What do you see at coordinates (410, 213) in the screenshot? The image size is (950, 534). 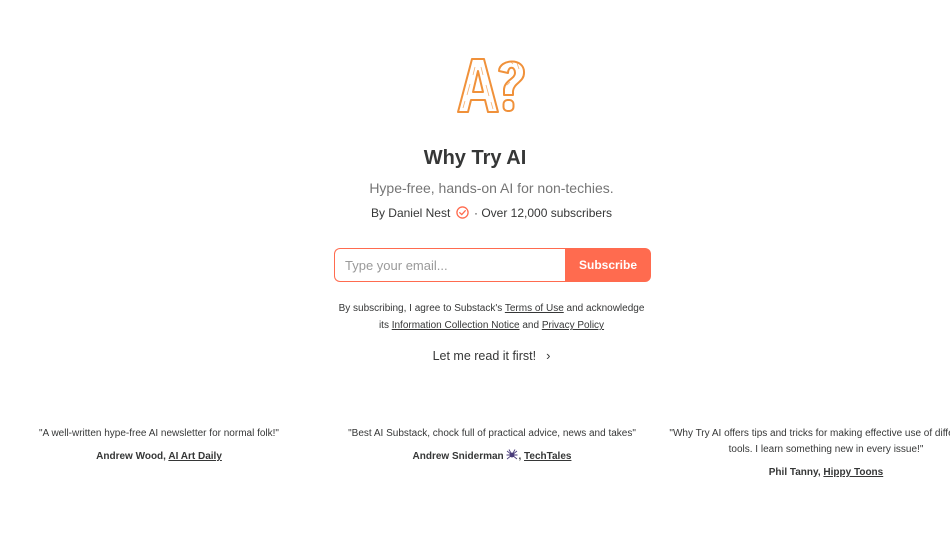 I see `author-name: By Daniel Nest` at bounding box center [410, 213].